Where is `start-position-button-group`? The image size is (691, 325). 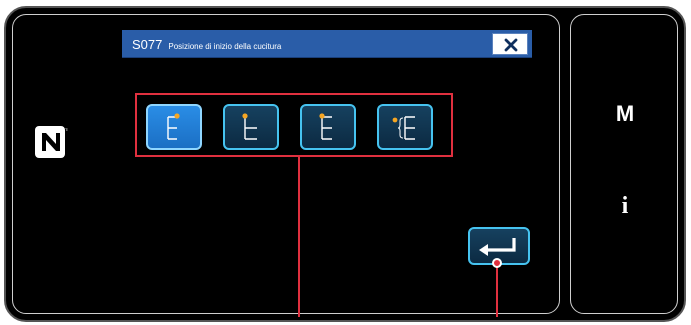 start-position-button-group is located at coordinates (294, 125).